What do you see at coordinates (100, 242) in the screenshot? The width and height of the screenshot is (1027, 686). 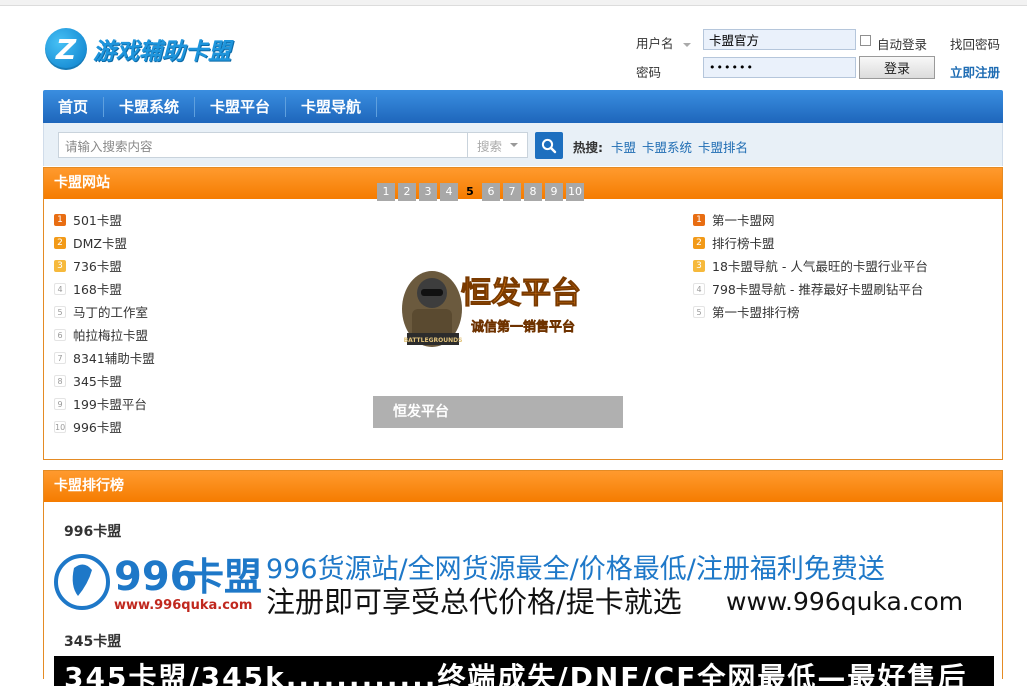 I see `site-name: DMZ卡盟` at bounding box center [100, 242].